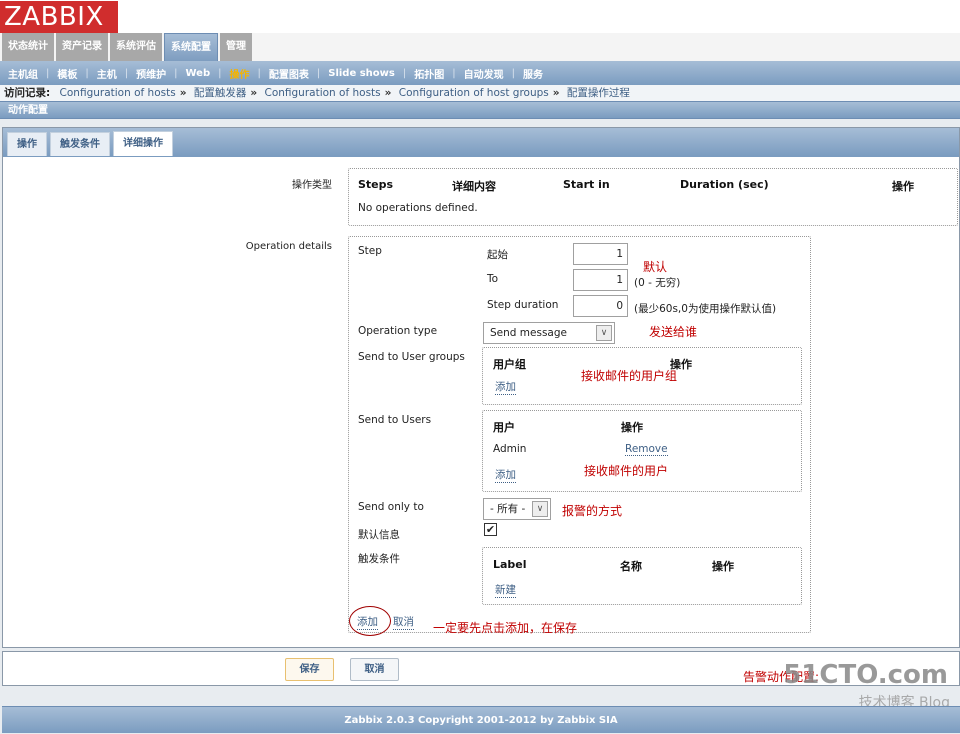 This screenshot has height=734, width=960. Describe the element at coordinates (236, 47) in the screenshot. I see `main-menu-administration: 管理` at that location.